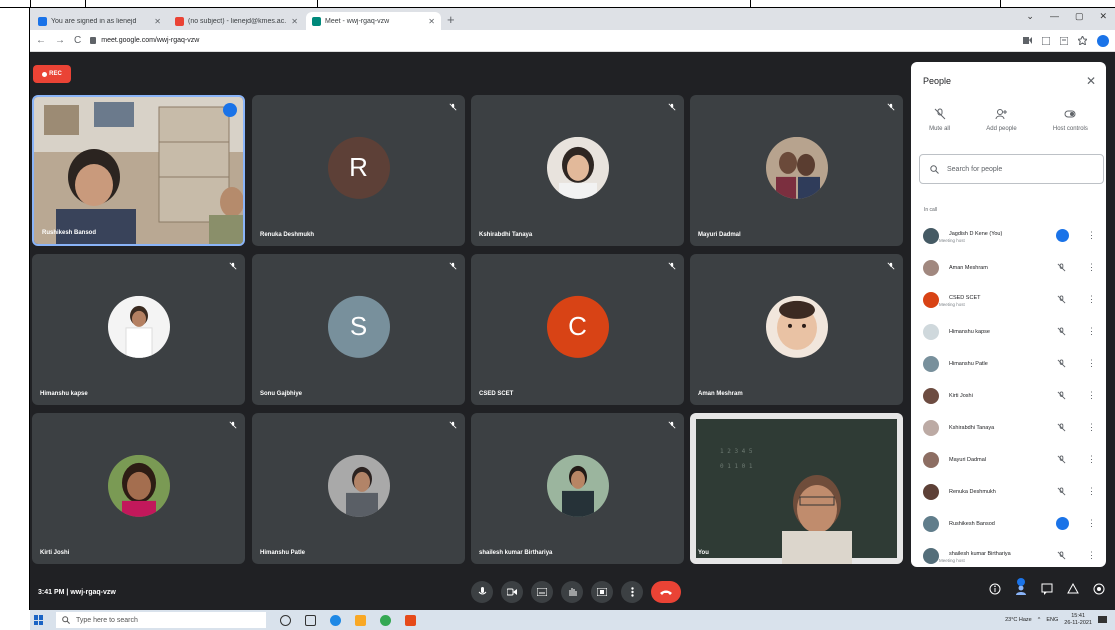 This screenshot has width=1115, height=630. Describe the element at coordinates (995, 589) in the screenshot. I see `info-icon` at that location.